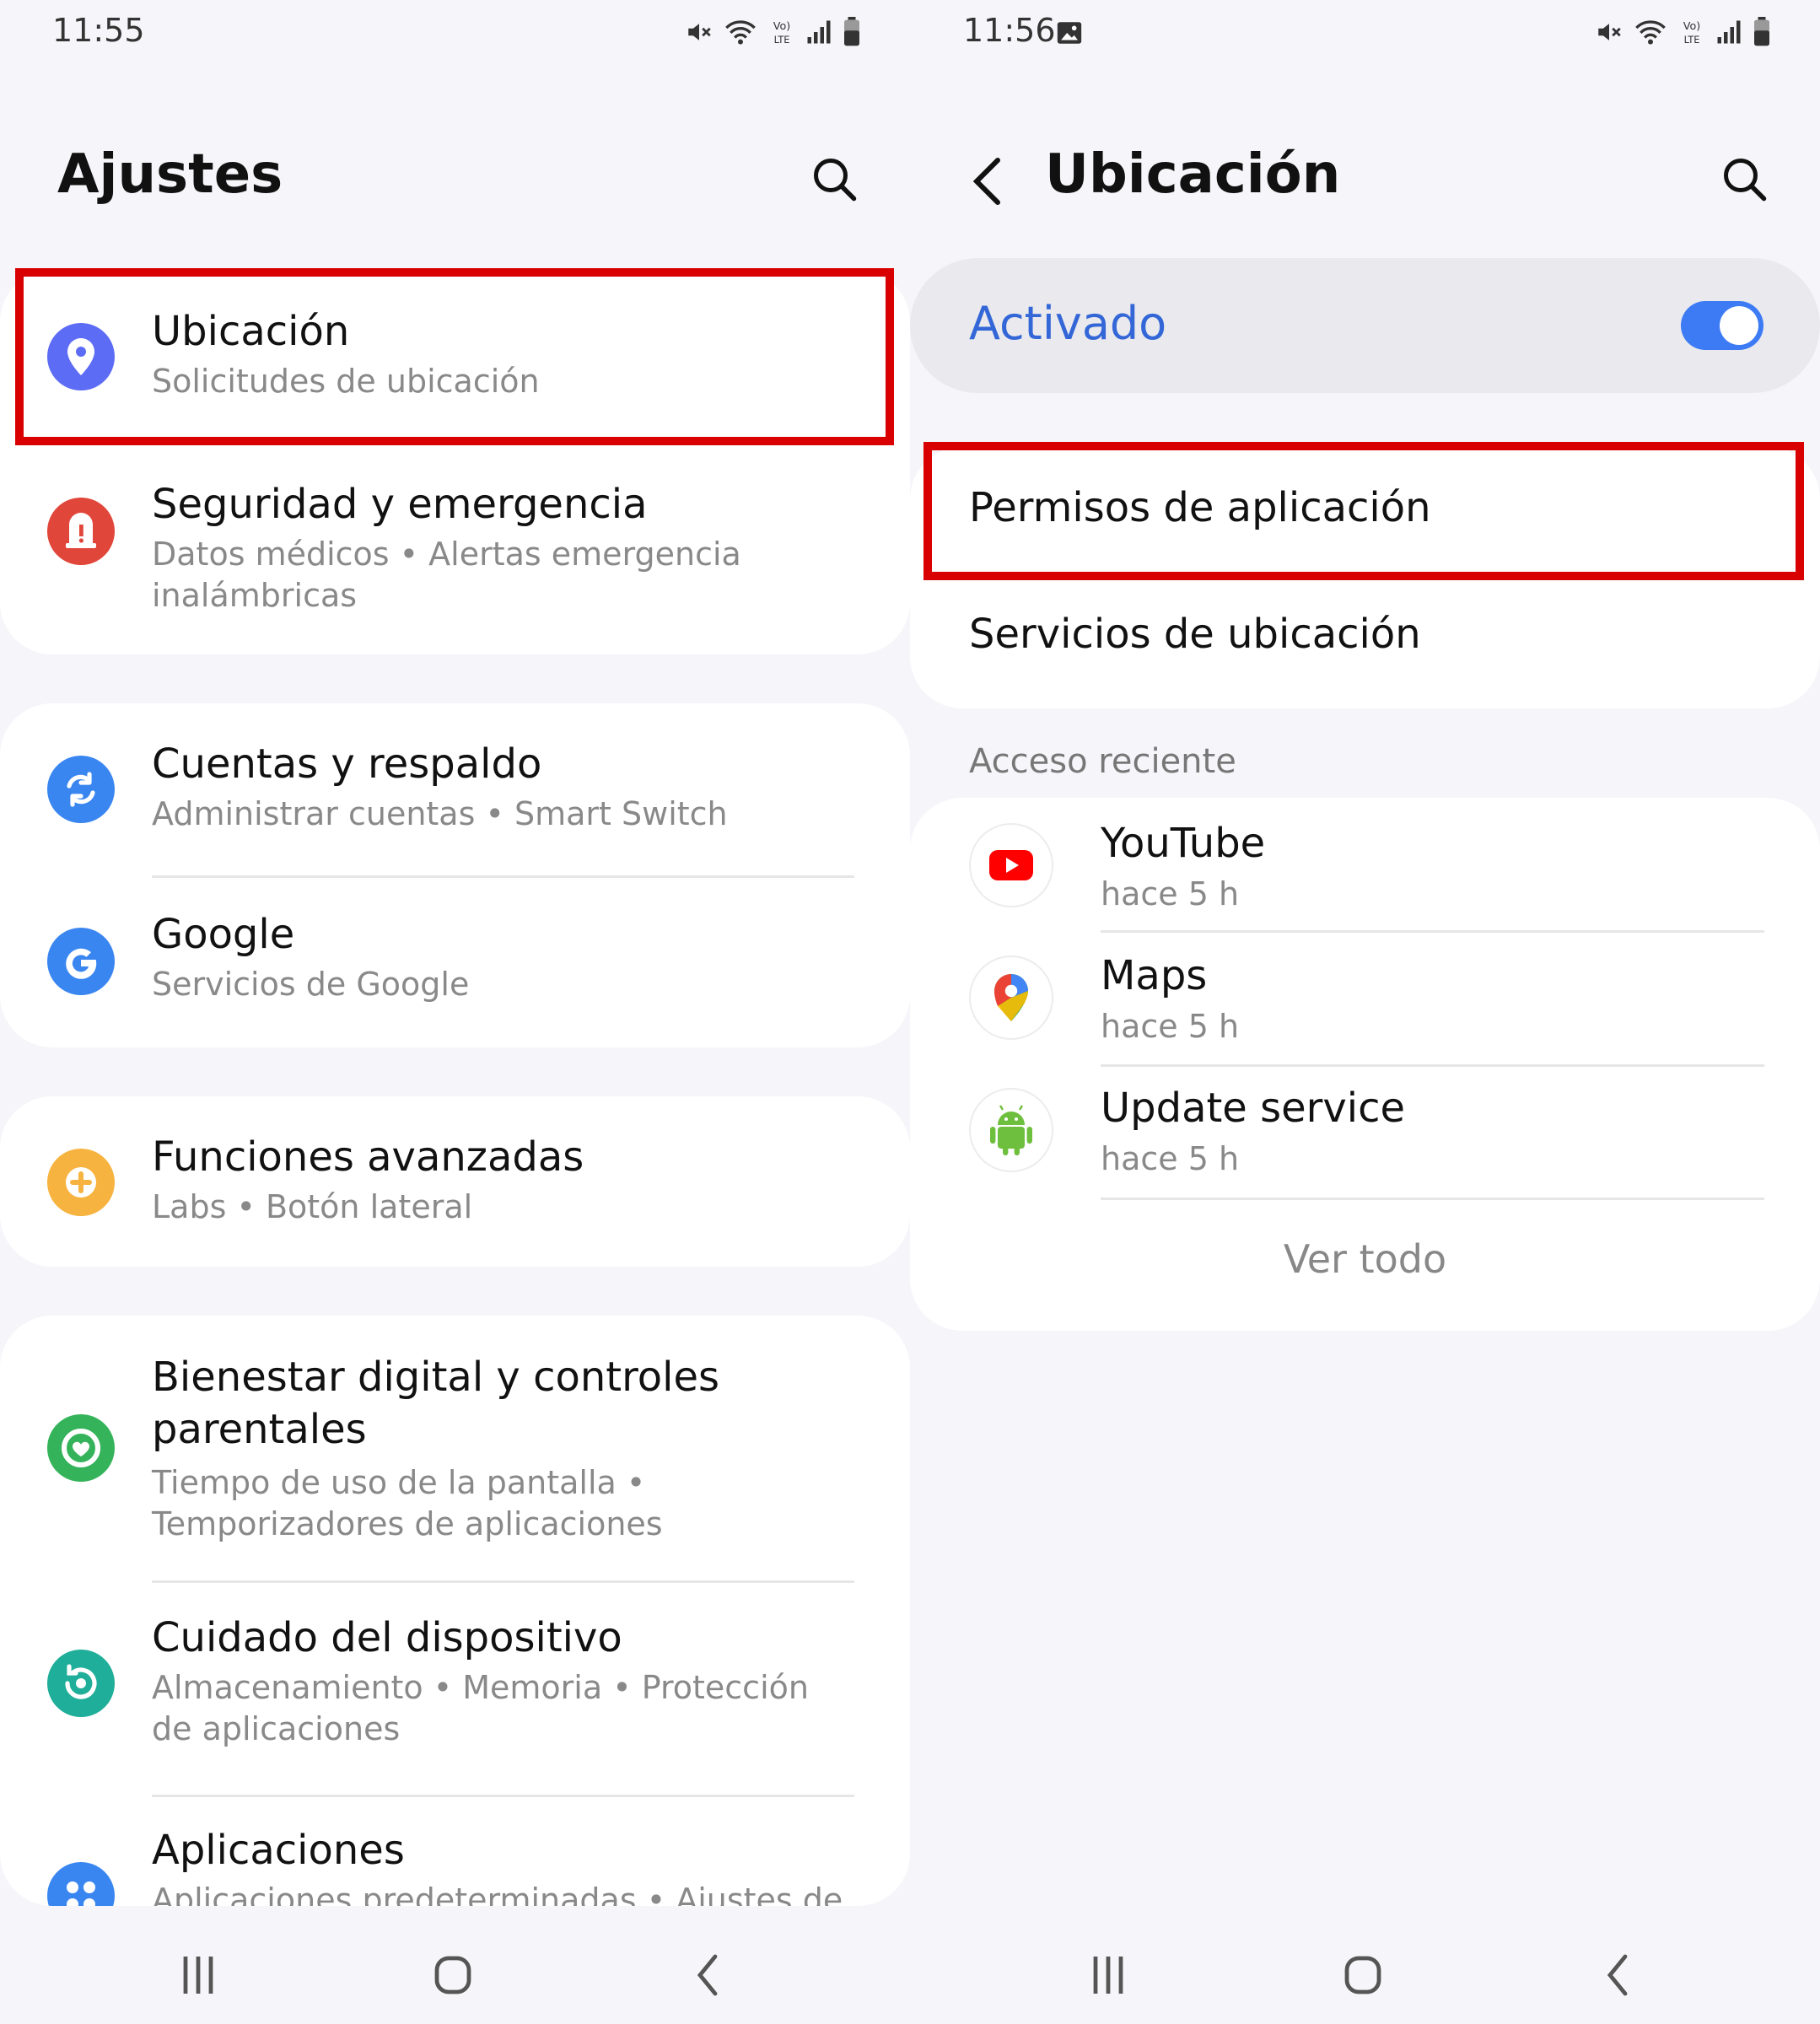  I want to click on settings-item-advanced: Funciones avanzadas Labs • Botón lateral, so click(455, 1182).